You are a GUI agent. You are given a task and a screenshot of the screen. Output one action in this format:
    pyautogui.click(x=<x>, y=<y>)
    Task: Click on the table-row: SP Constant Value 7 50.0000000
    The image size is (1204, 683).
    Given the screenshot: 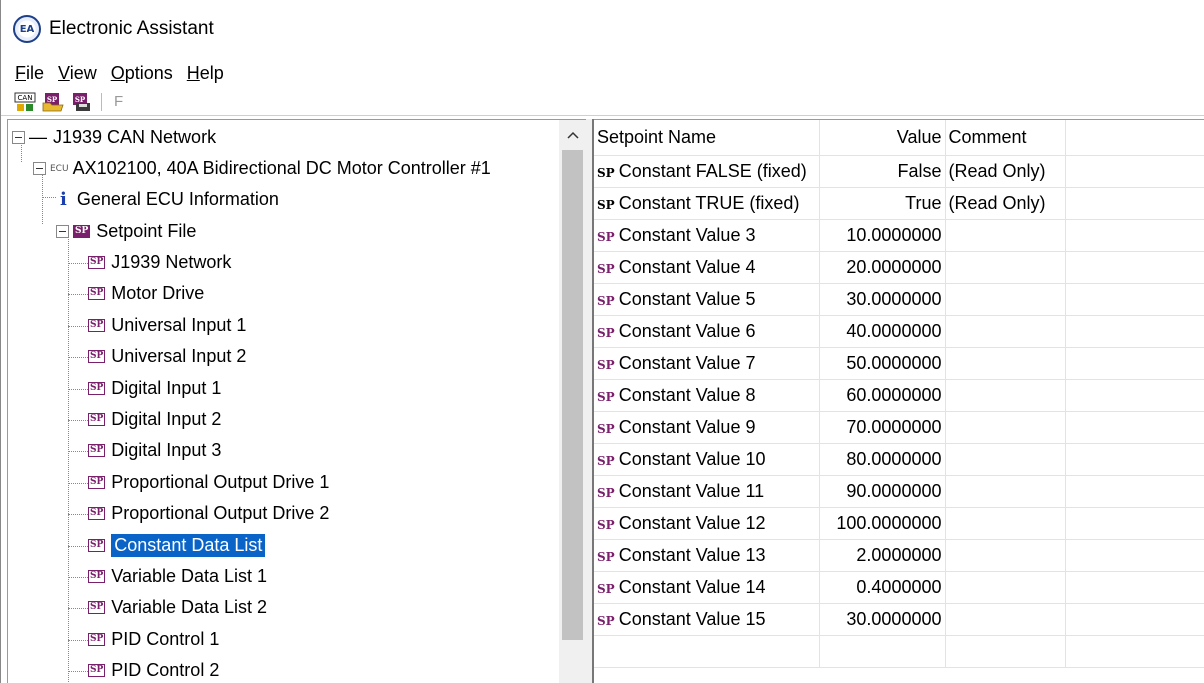 What is the action you would take?
    pyautogui.click(x=899, y=363)
    